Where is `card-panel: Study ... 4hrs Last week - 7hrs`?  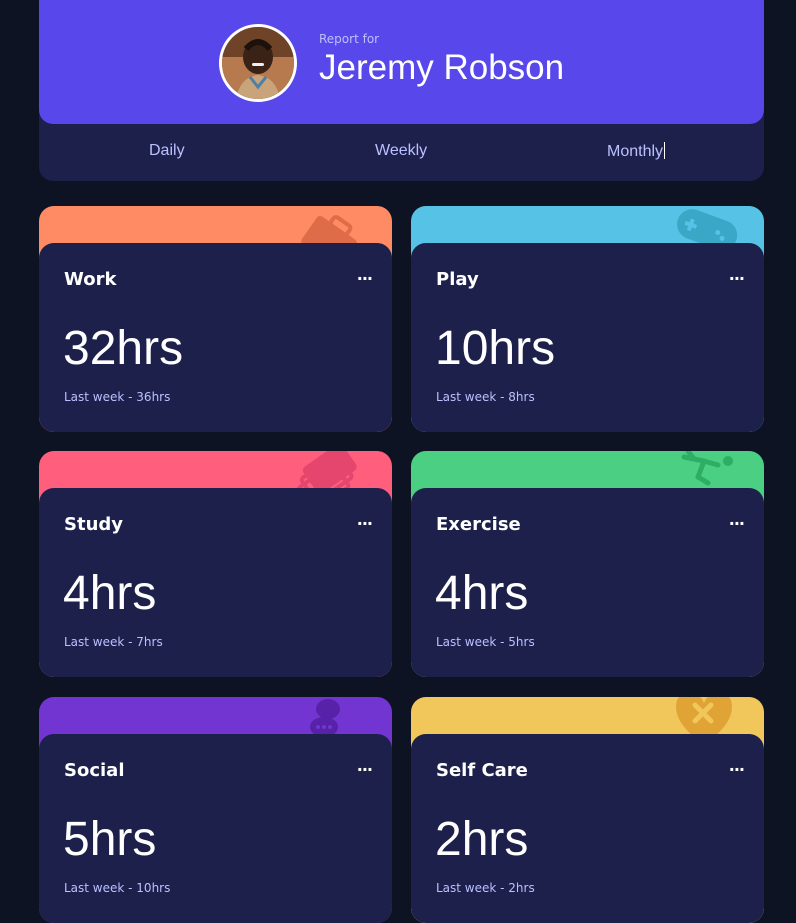 card-panel: Study ... 4hrs Last week - 7hrs is located at coordinates (215, 582).